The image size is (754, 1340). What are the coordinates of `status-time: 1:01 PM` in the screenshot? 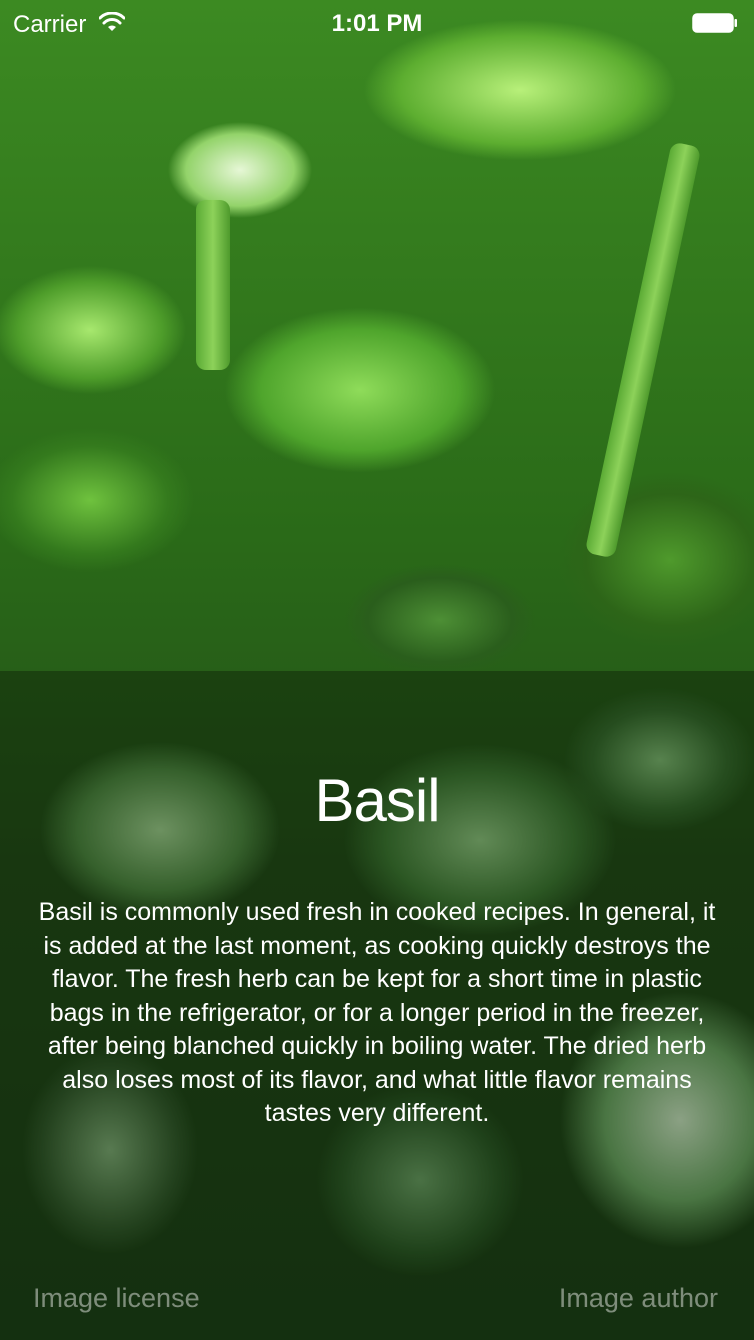 It's located at (377, 23).